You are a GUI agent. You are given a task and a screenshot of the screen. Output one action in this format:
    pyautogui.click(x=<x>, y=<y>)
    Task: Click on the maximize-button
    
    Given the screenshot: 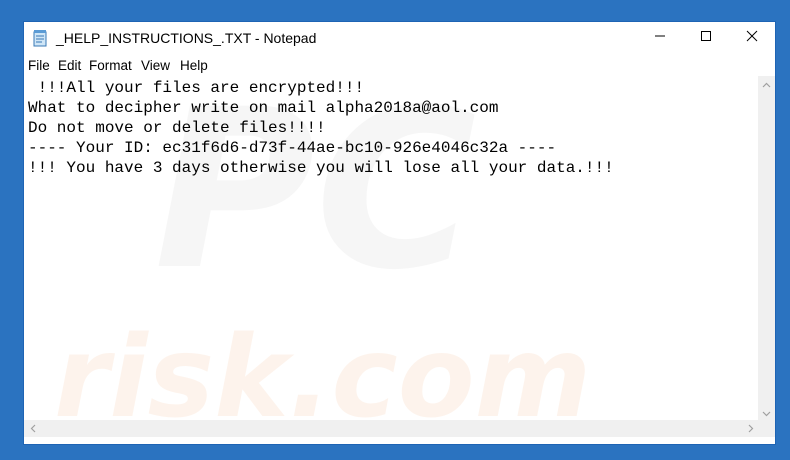 What is the action you would take?
    pyautogui.click(x=706, y=38)
    